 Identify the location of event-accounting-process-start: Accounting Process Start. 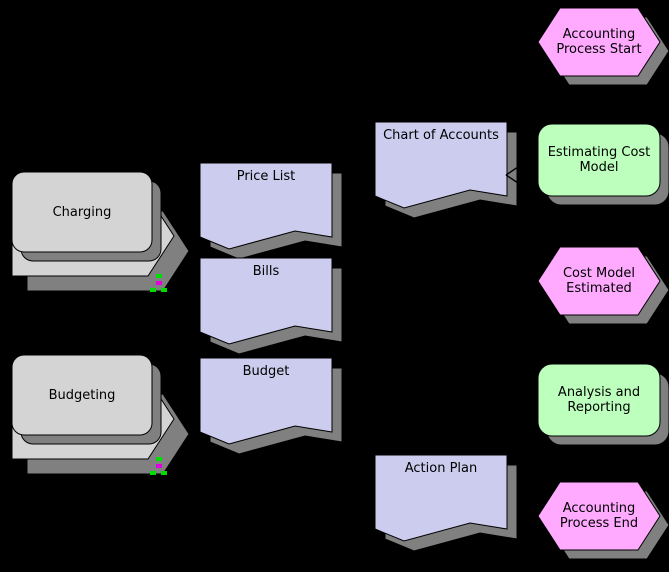
(603, 48).